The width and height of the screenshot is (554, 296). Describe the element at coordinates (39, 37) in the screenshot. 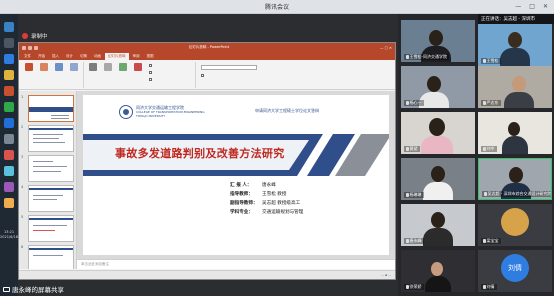

I see `recording-label: 录制中` at that location.